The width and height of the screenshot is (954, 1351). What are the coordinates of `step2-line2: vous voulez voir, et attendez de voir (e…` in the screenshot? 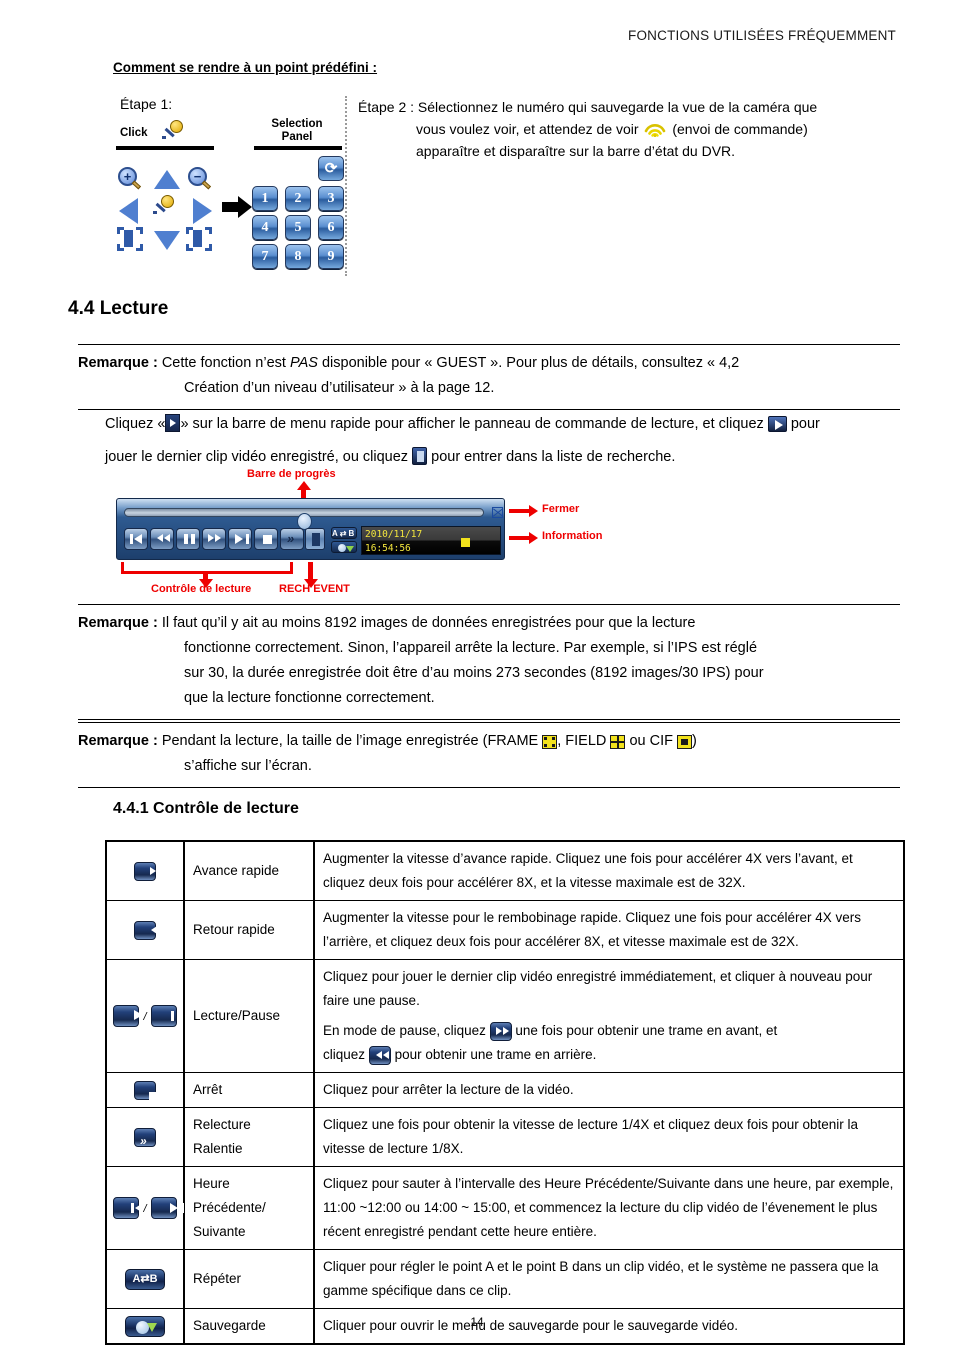 It's located at (630, 129).